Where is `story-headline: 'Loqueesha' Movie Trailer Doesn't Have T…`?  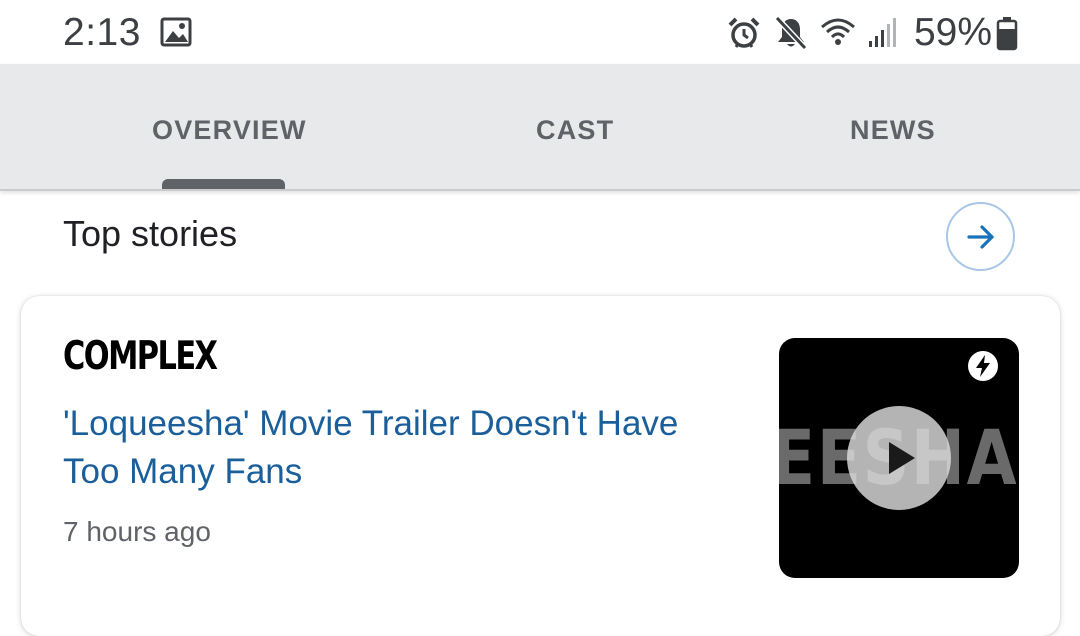 story-headline: 'Loqueesha' Movie Trailer Doesn't Have T… is located at coordinates (403, 448).